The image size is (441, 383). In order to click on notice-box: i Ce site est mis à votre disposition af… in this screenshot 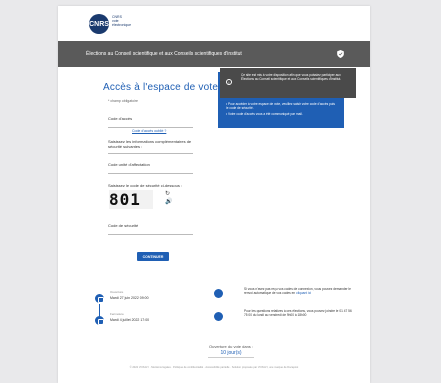, I will do `click(288, 83)`.